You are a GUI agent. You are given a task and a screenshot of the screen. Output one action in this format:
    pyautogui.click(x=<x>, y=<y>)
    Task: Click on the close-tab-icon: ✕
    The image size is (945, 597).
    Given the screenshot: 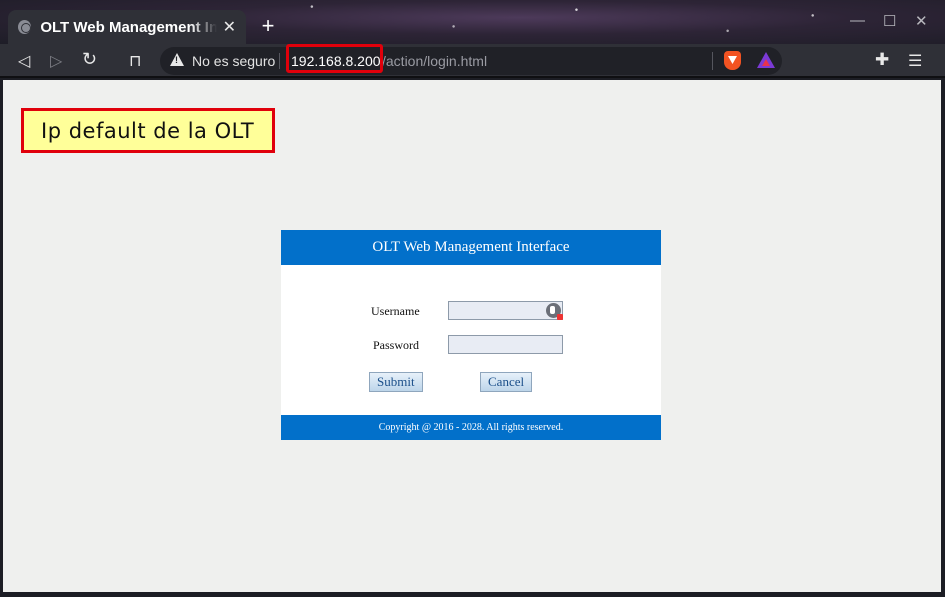 What is the action you would take?
    pyautogui.click(x=229, y=27)
    